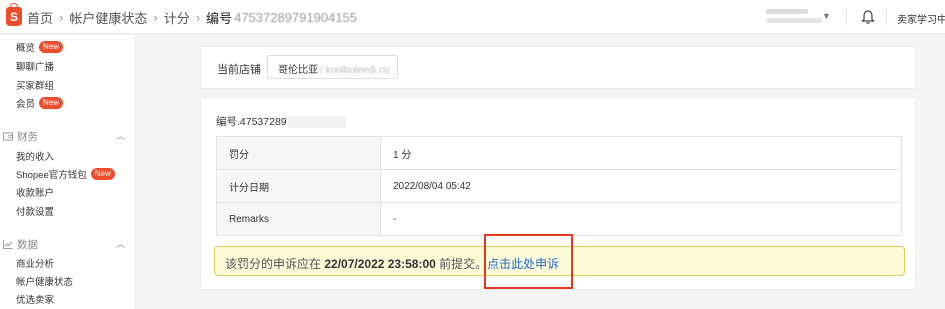 The height and width of the screenshot is (309, 945). What do you see at coordinates (8, 136) in the screenshot?
I see `wallet-icon` at bounding box center [8, 136].